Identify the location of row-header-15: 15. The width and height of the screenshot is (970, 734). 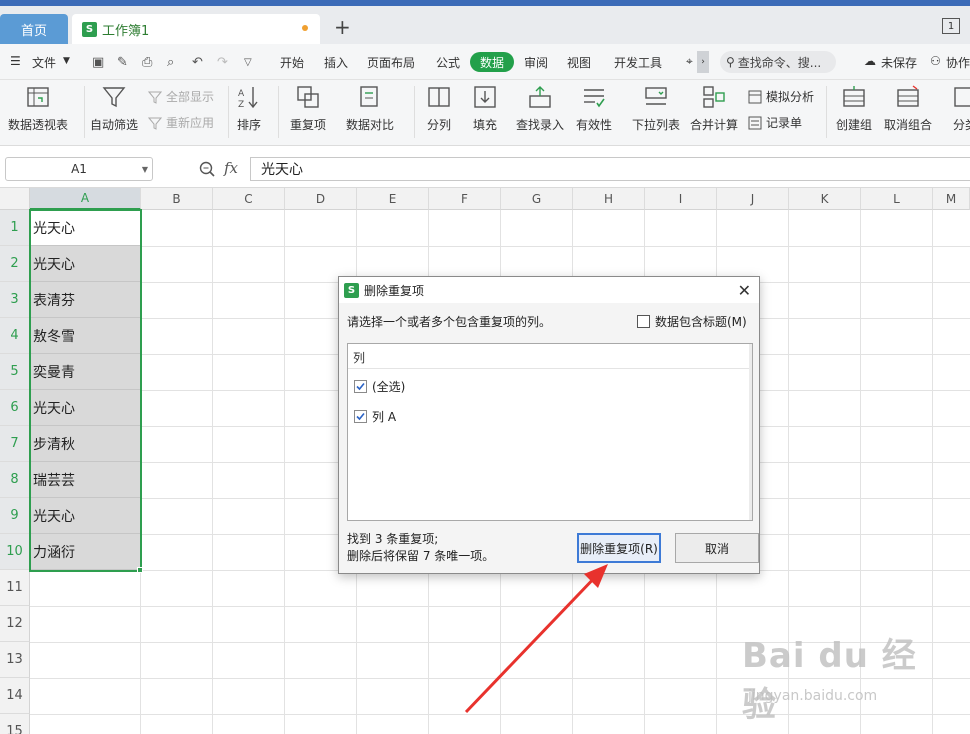
(15, 724).